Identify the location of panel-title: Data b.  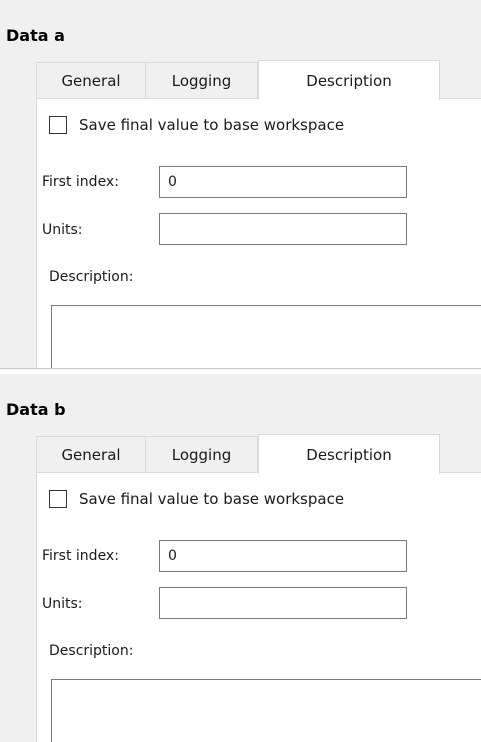
(36, 409).